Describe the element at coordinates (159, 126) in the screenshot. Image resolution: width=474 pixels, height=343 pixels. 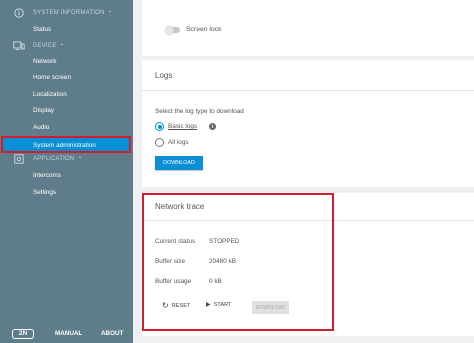
I see `basic-logs-radio` at that location.